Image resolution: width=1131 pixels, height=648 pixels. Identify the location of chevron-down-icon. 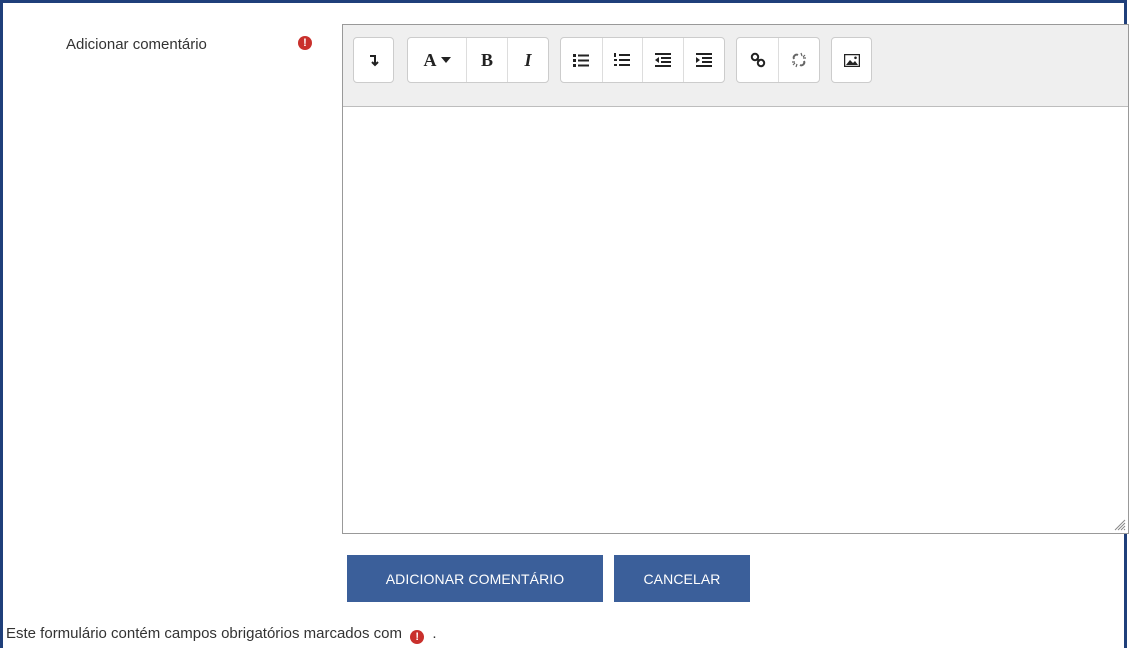
(445, 60).